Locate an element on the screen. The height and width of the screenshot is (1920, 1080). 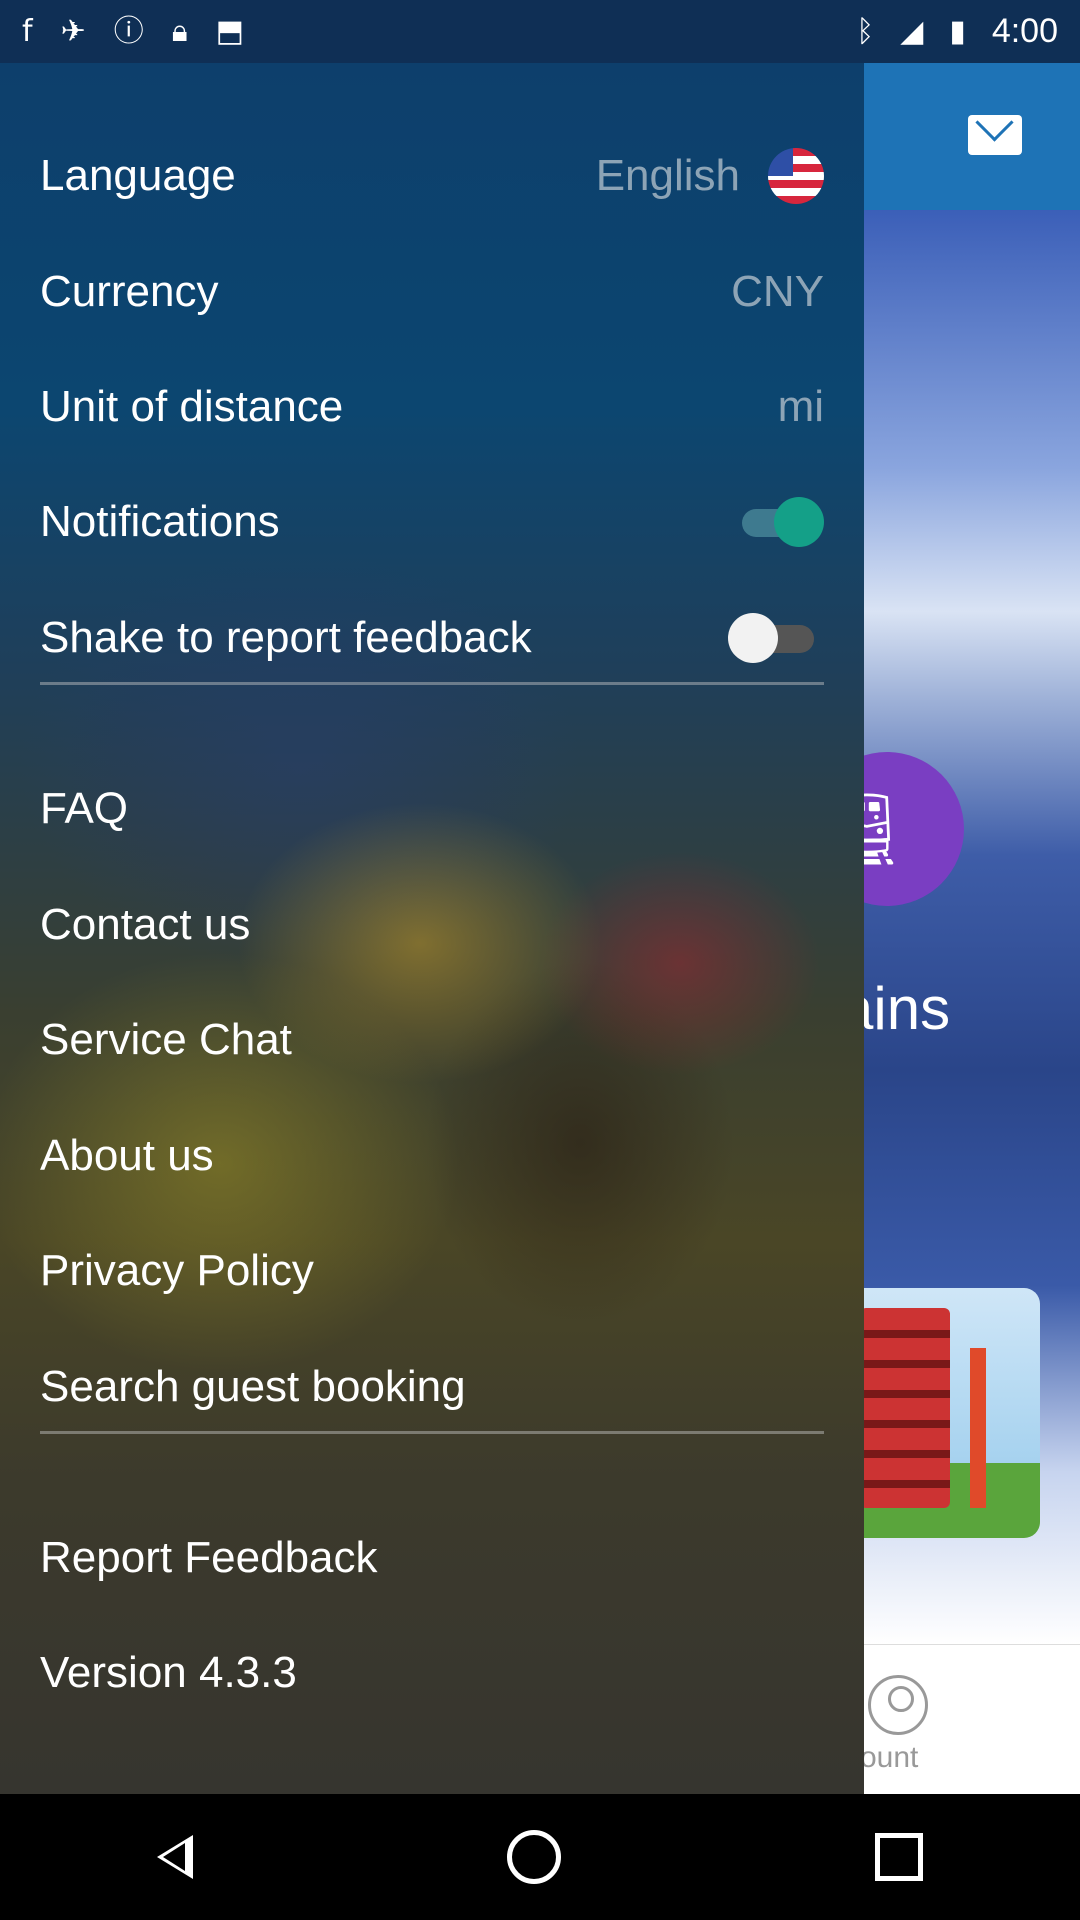
notifications-label: Notifications is located at coordinates (160, 521).